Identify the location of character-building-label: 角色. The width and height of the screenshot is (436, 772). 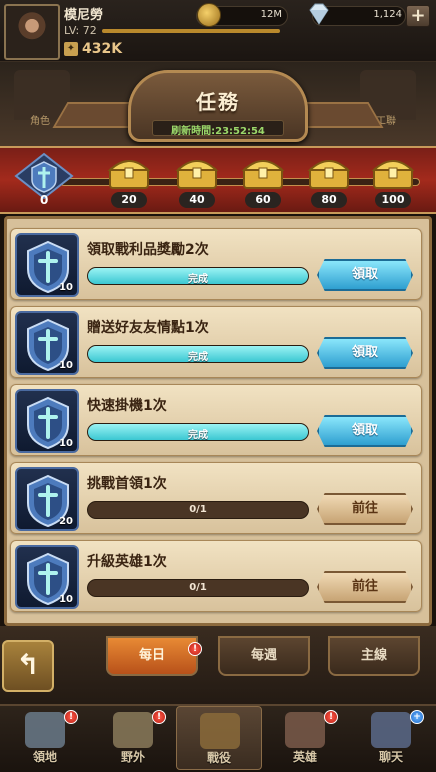
(40, 121).